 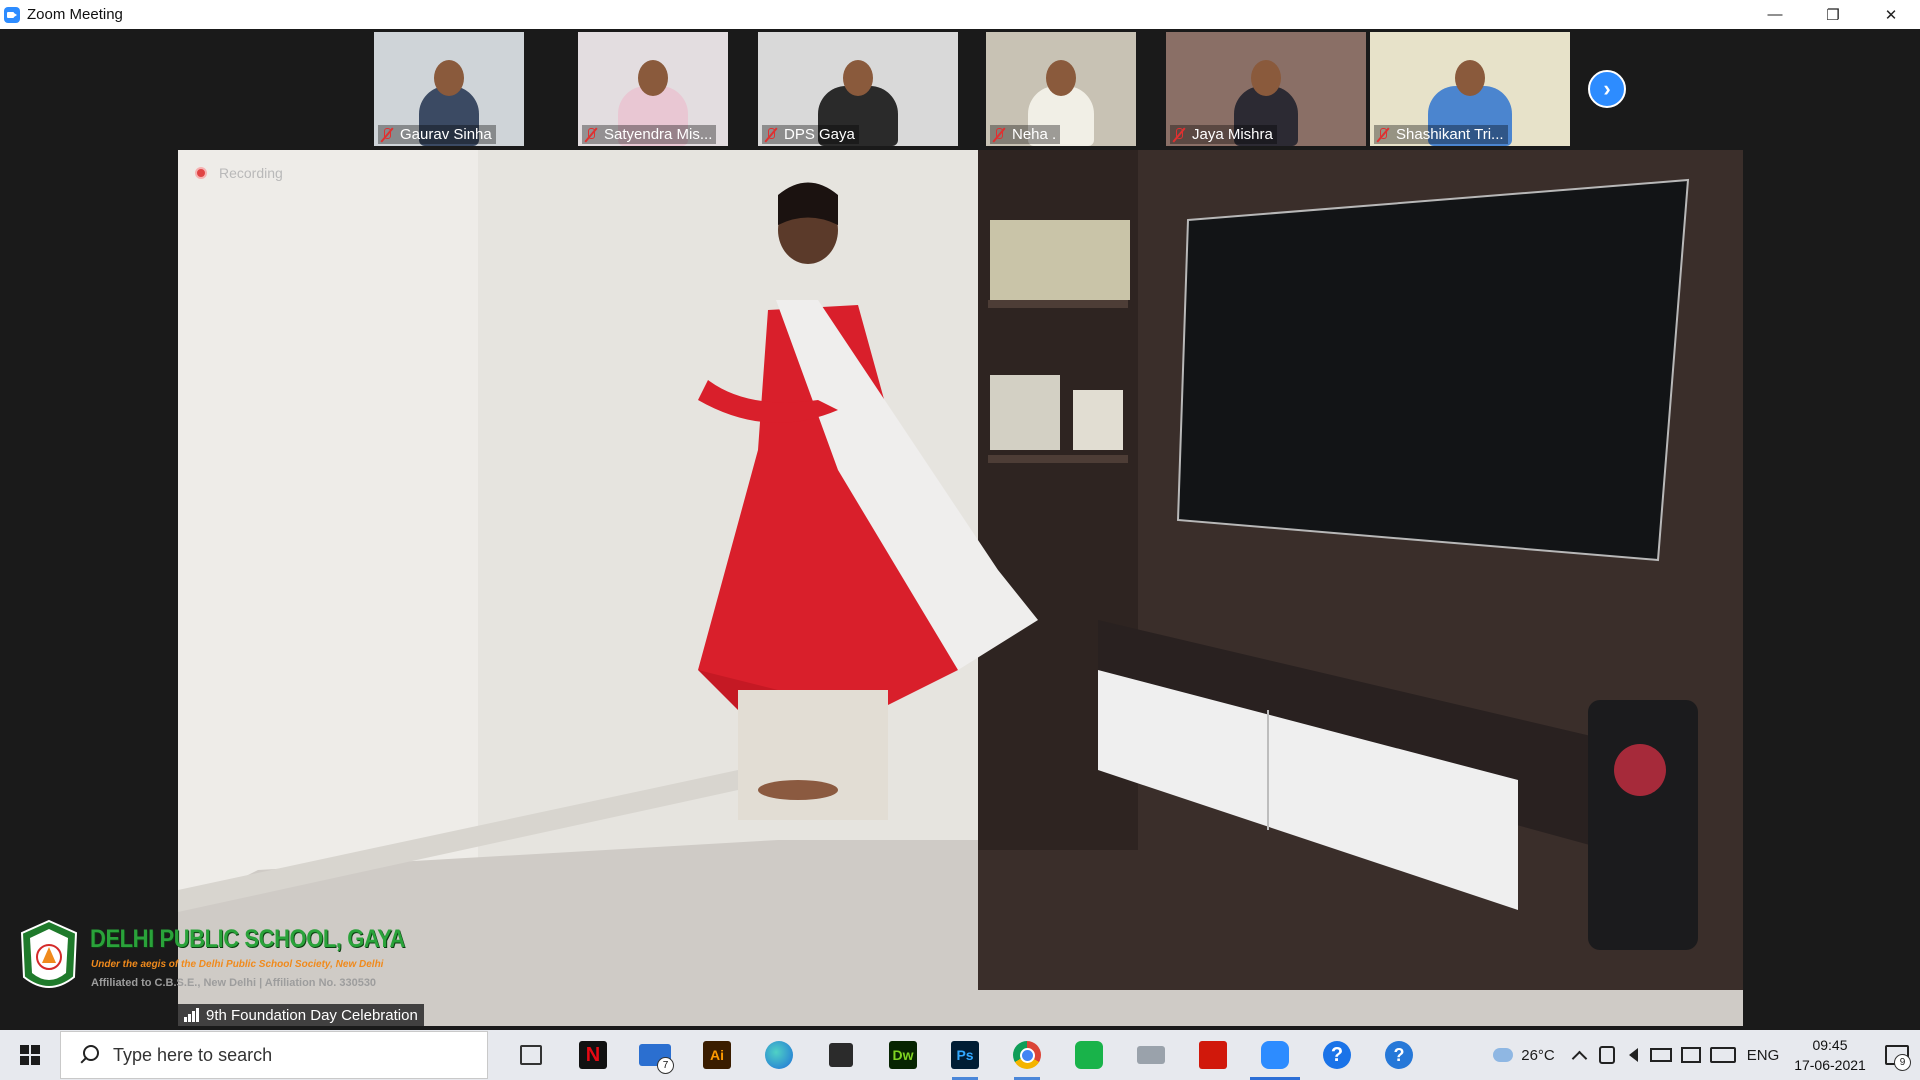 I want to click on taskbar-app-acrobat, so click(x=1213, y=1055).